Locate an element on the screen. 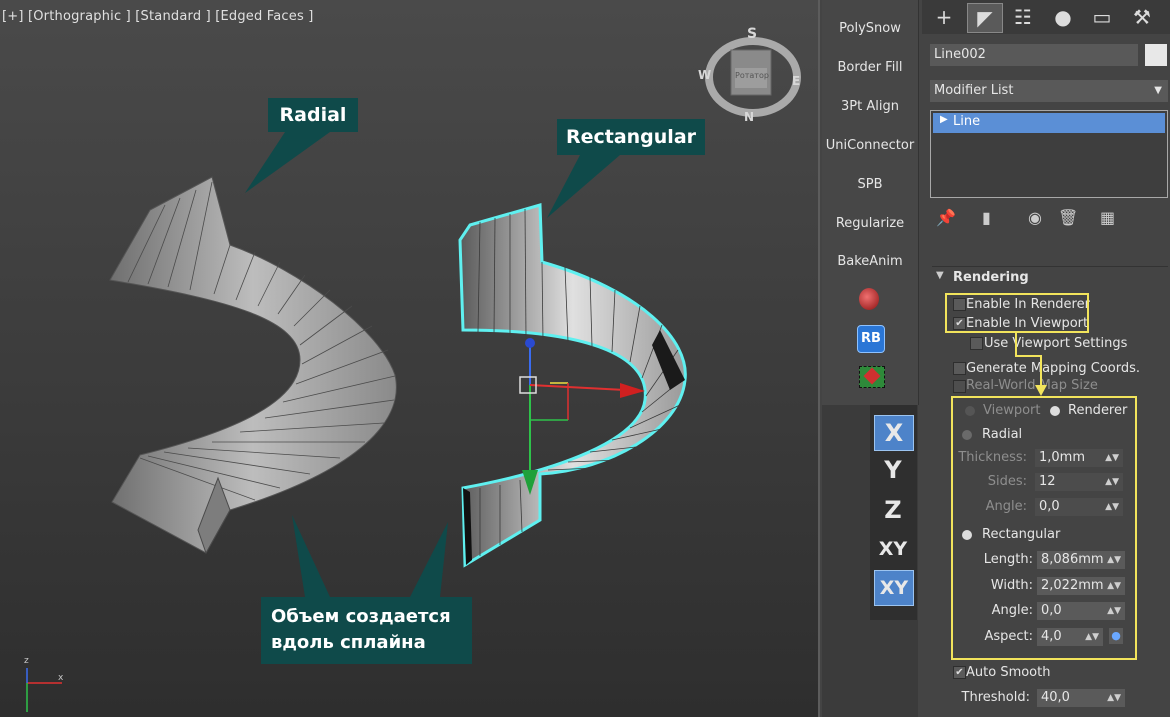 This screenshot has width=1170, height=717. viewcube-north: N is located at coordinates (749, 117).